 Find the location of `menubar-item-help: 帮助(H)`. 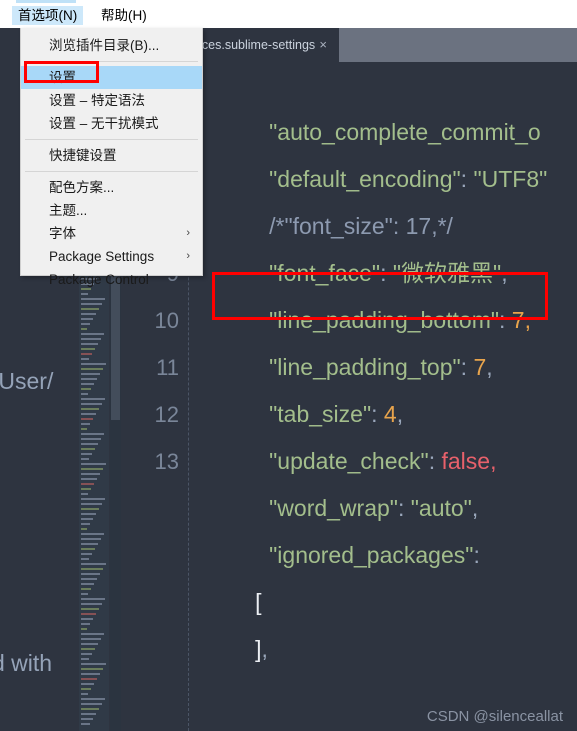

menubar-item-help: 帮助(H) is located at coordinates (124, 15).